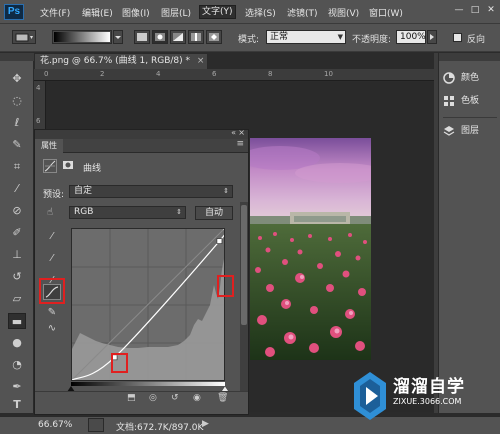  What do you see at coordinates (50, 213) in the screenshot?
I see `targeted-adjustment-hand-icon: ☝` at bounding box center [50, 213].